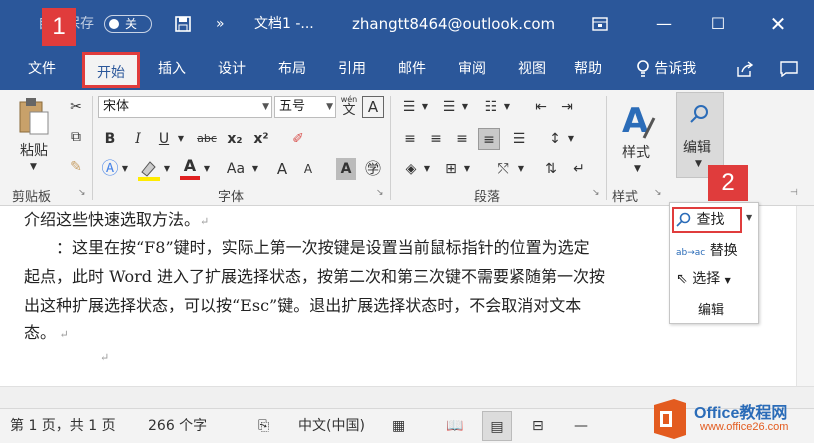  Describe the element at coordinates (138, 139) in the screenshot. I see `italic-button: I` at that location.